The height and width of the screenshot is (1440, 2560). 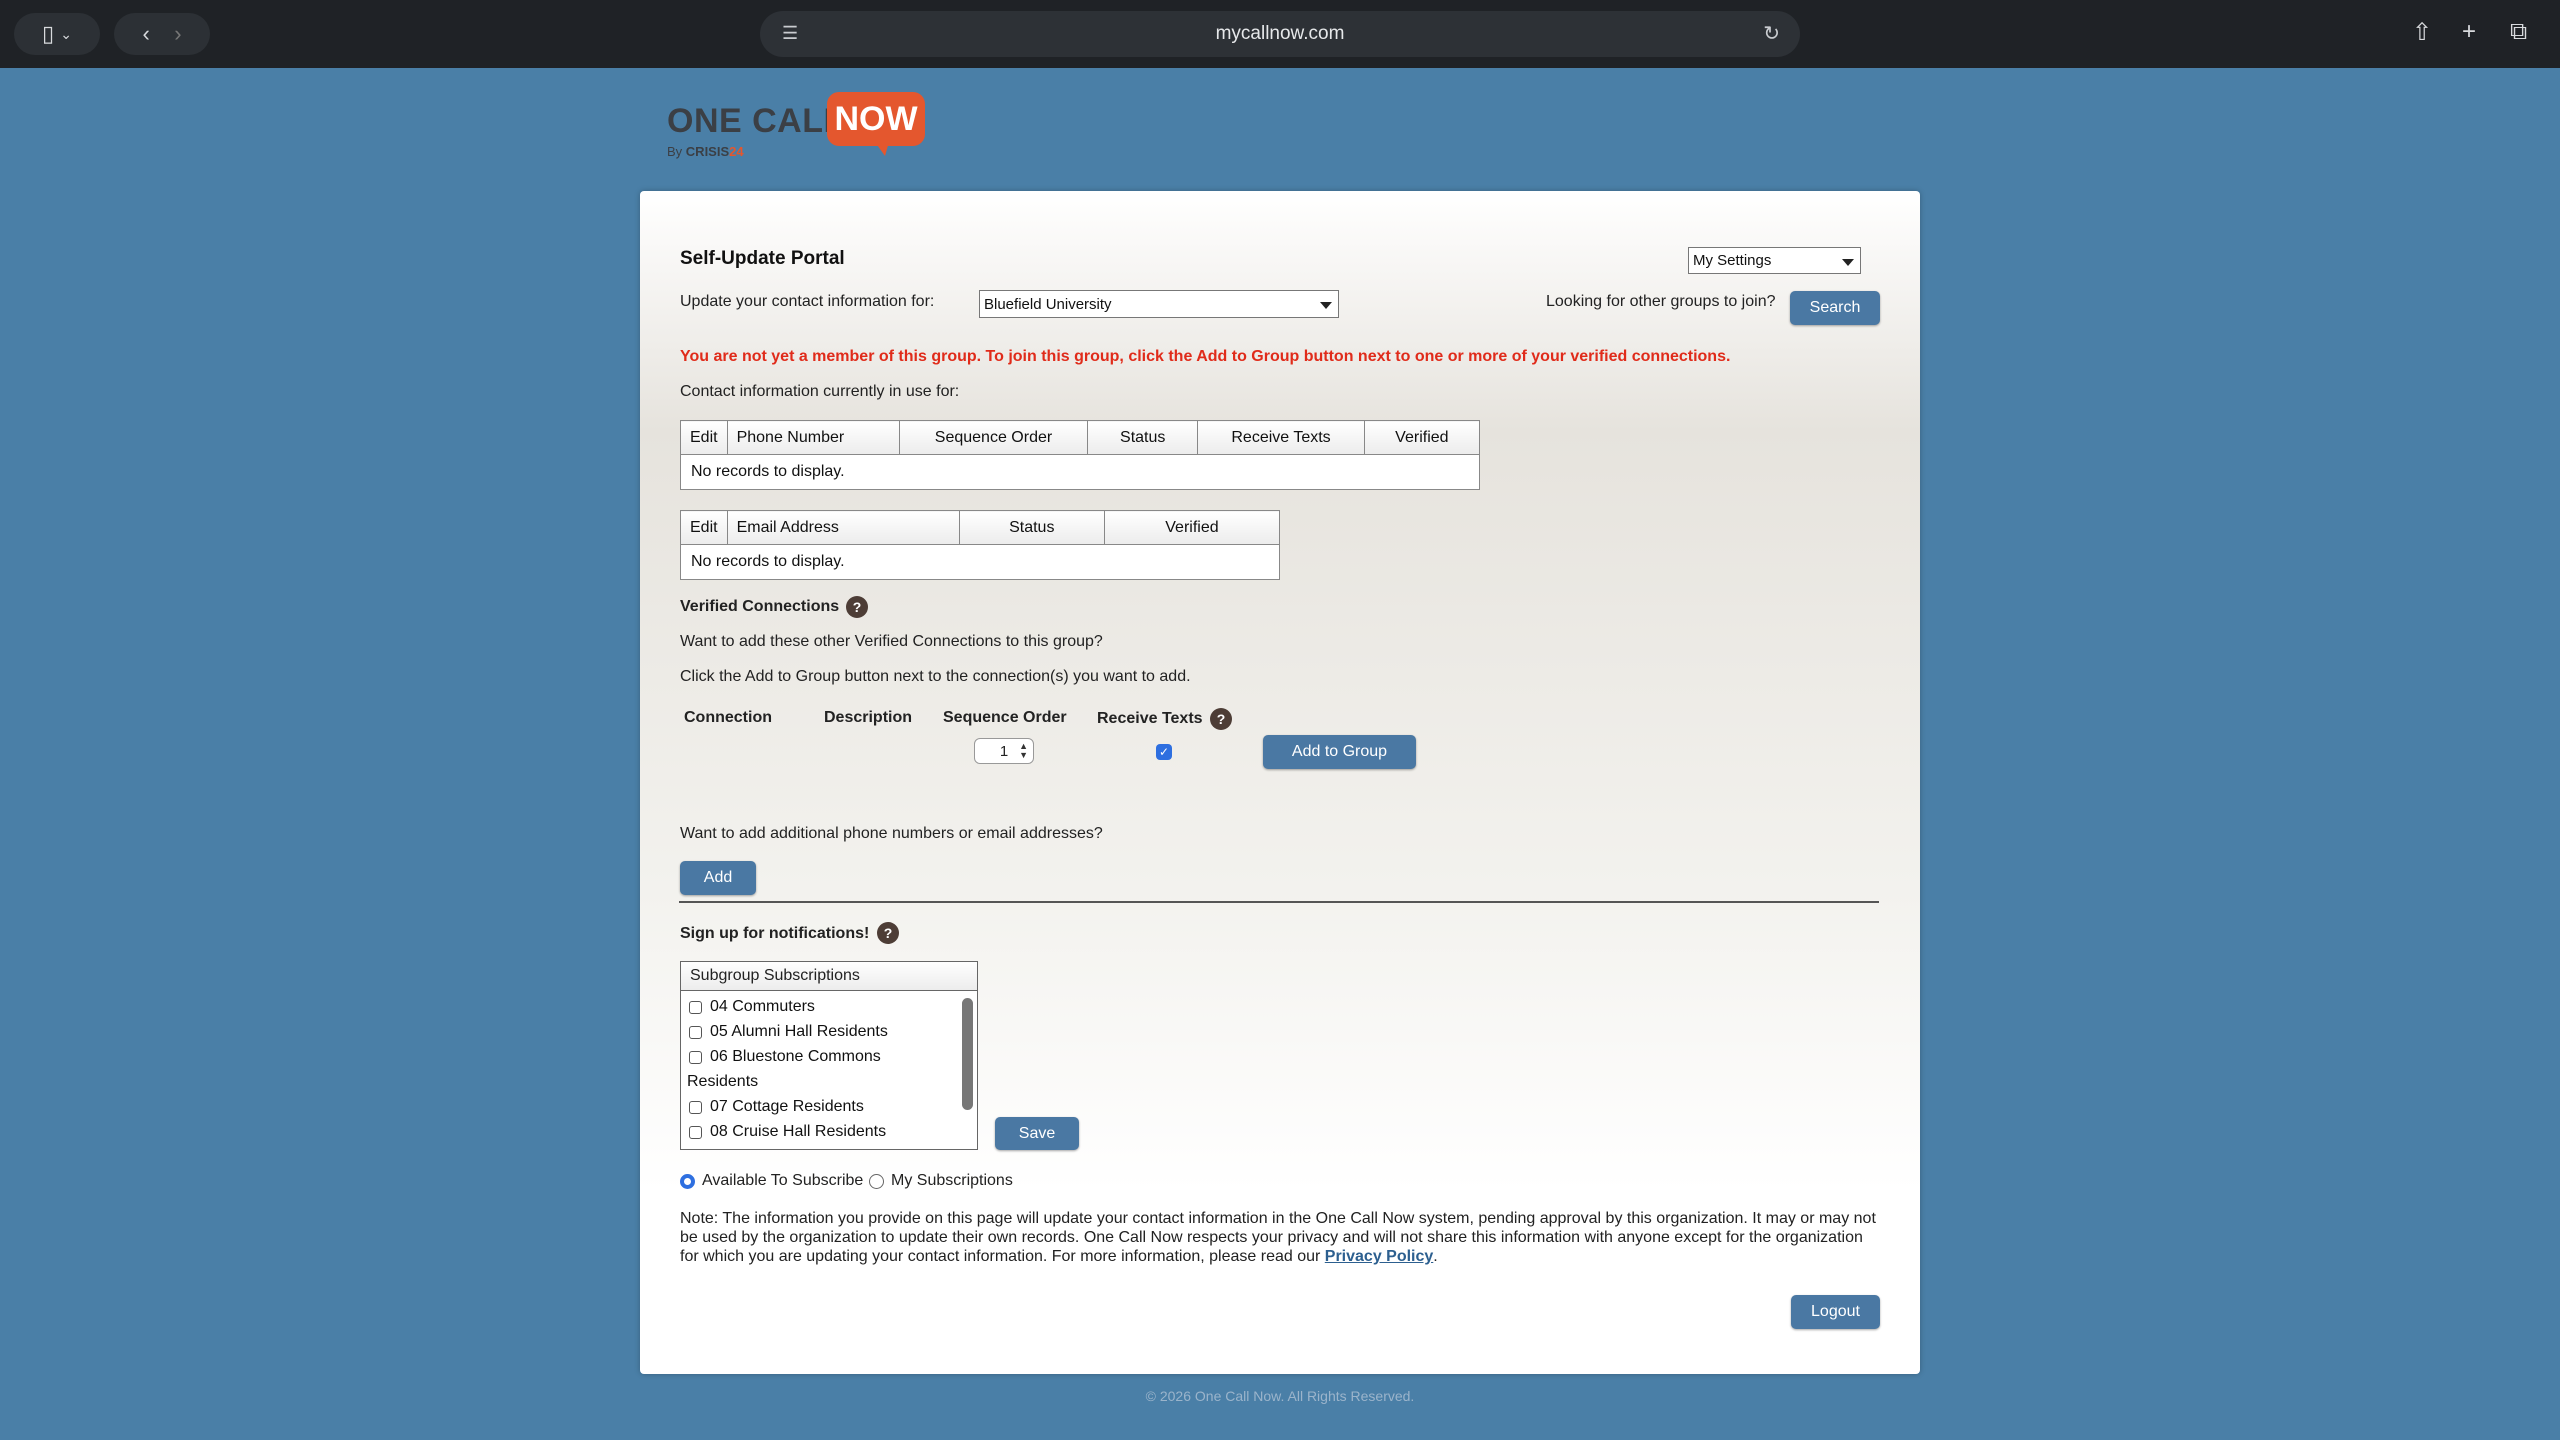 What do you see at coordinates (882, 149) in the screenshot?
I see `logo-bubble-tail` at bounding box center [882, 149].